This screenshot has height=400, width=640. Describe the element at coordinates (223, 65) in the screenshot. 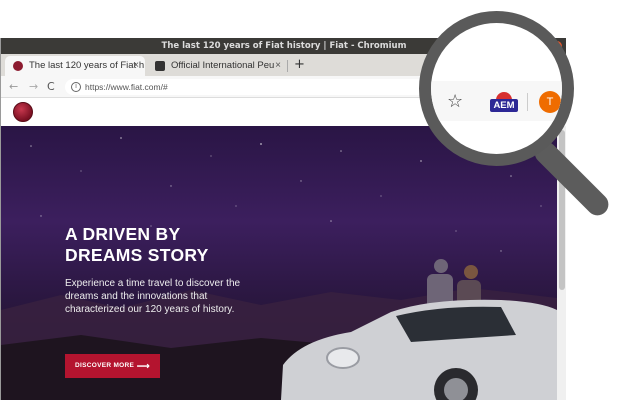

I see `tab-label: Official International Peu` at that location.